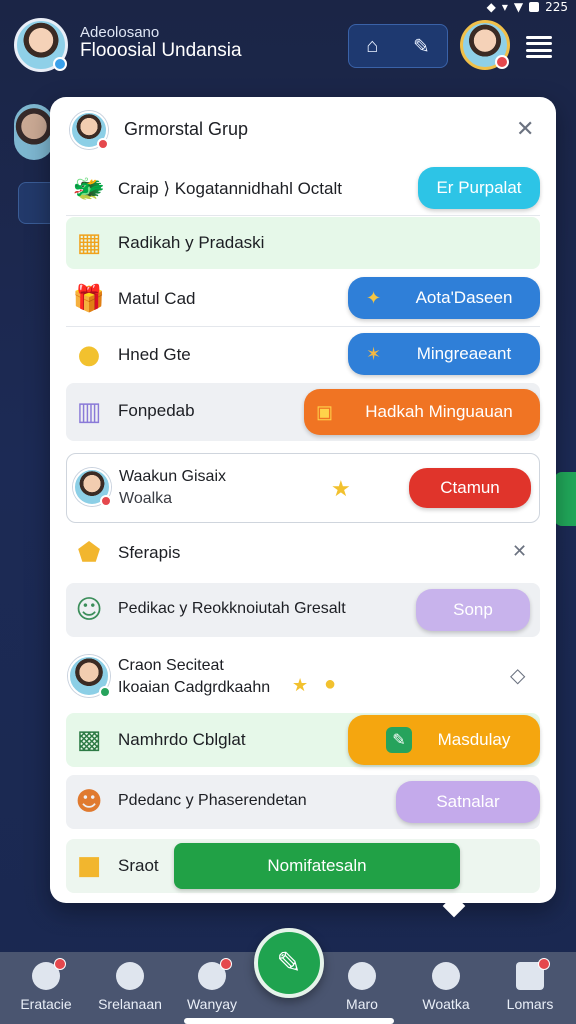  I want to click on list-item-label: Craon Seciteat, so click(171, 665).